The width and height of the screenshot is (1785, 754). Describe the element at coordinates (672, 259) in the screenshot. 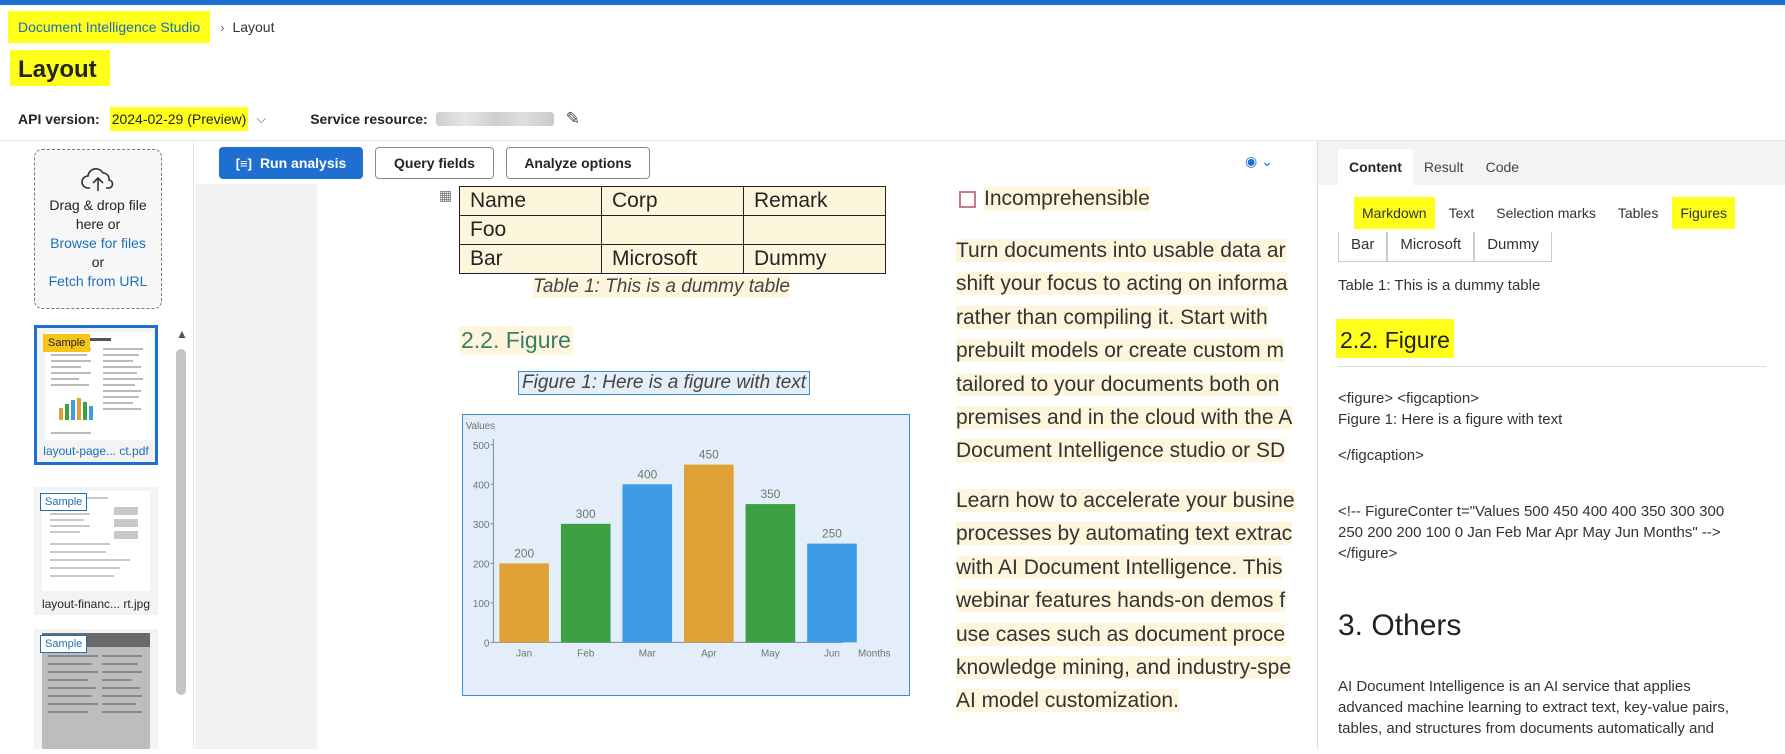

I see `table-cell: Microsoft` at that location.